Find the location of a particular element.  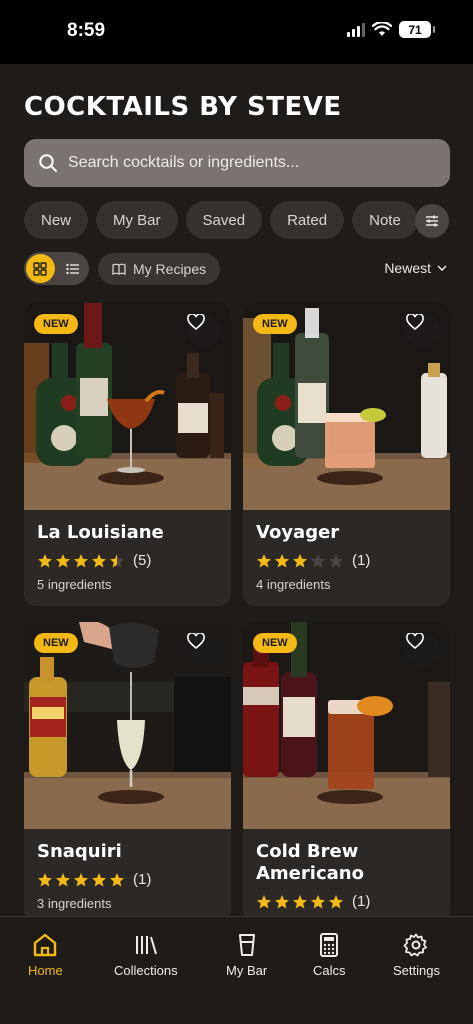

library-icon is located at coordinates (146, 945).